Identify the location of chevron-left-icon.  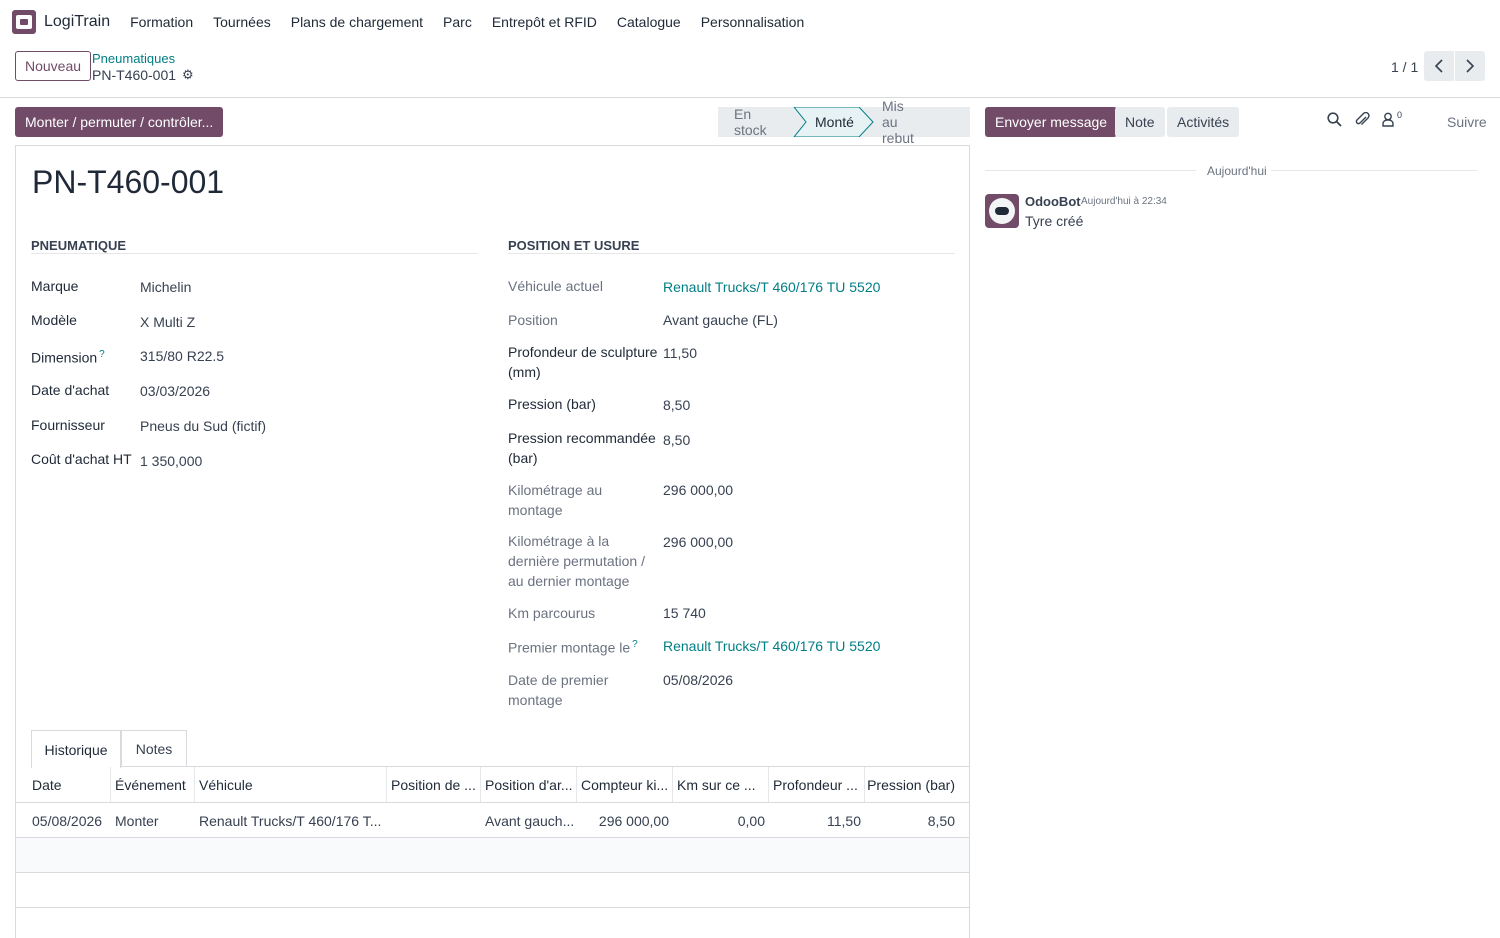
(1438, 66).